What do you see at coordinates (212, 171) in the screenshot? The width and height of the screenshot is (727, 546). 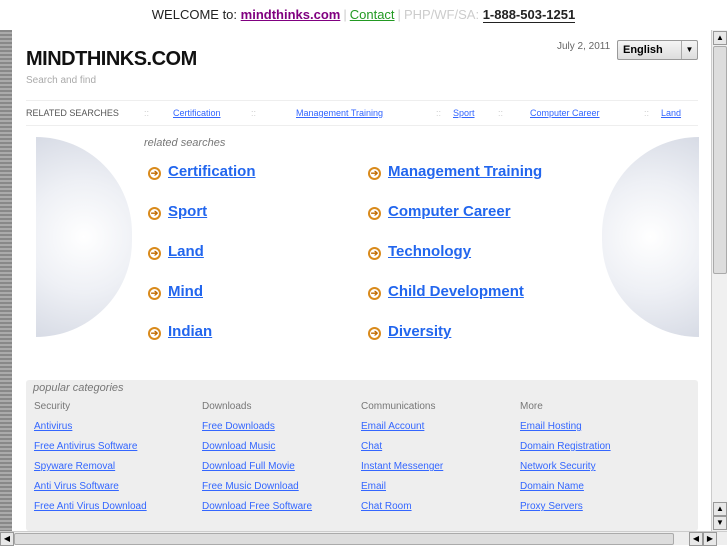 I see `keyword-link: Certification` at bounding box center [212, 171].